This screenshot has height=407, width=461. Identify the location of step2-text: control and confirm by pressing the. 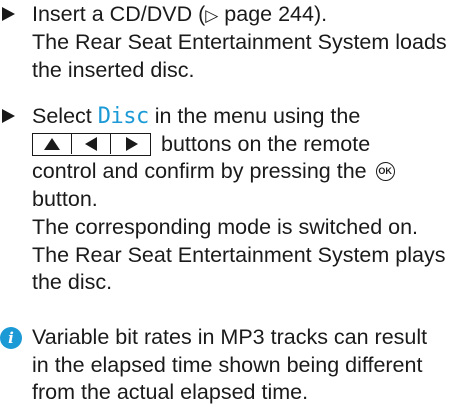
(202, 171).